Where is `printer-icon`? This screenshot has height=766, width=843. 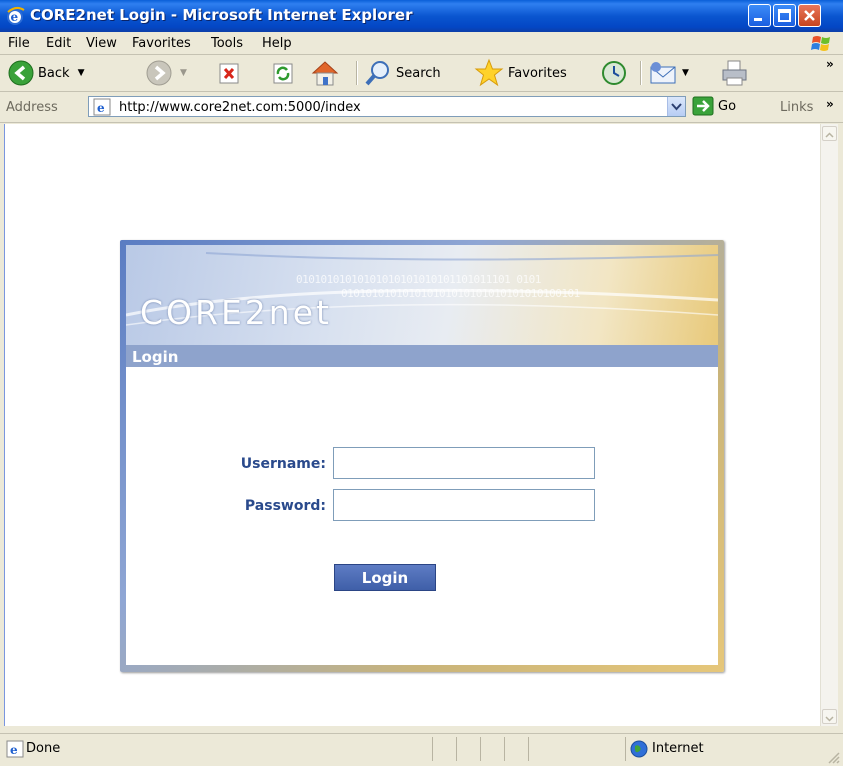
printer-icon is located at coordinates (734, 73).